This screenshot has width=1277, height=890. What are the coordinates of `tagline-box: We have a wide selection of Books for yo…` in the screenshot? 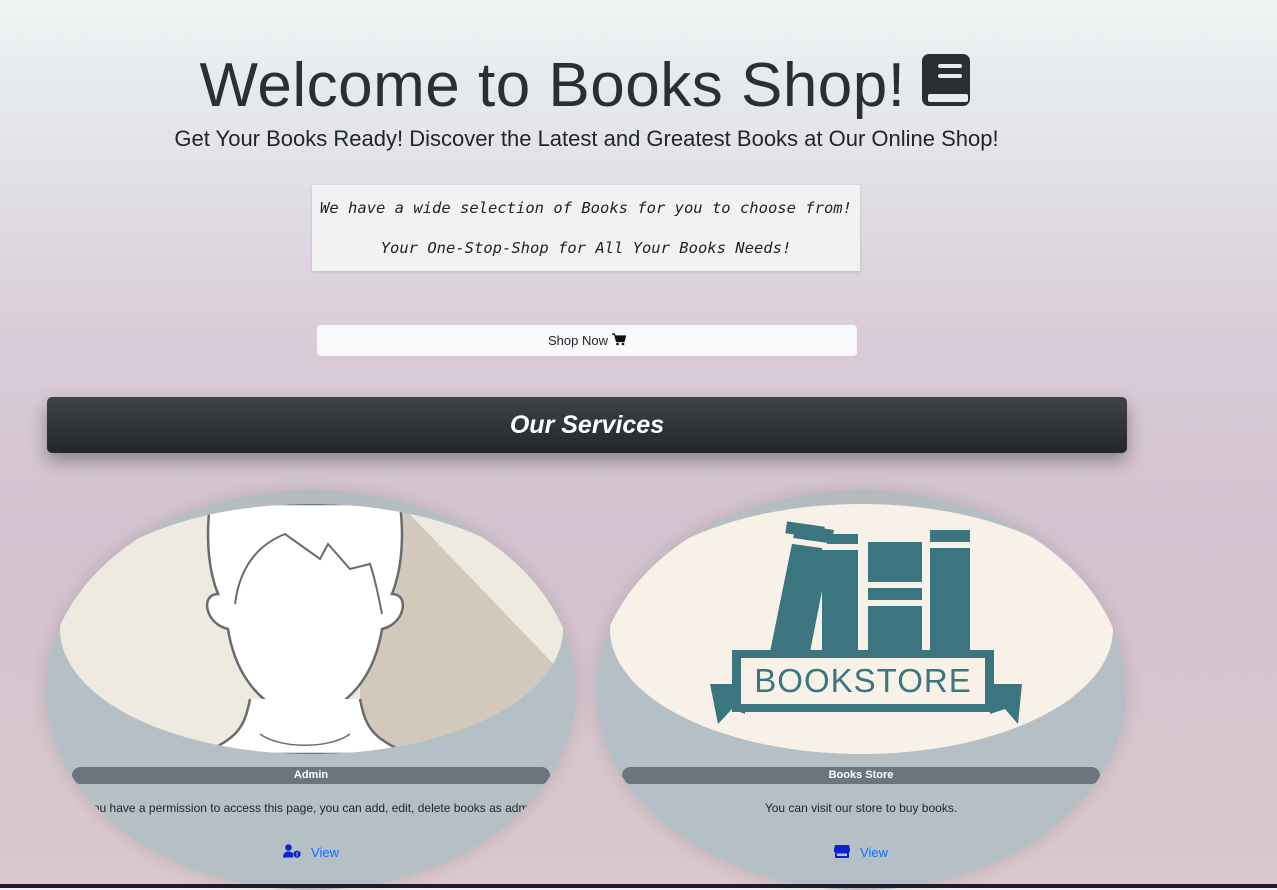 It's located at (586, 228).